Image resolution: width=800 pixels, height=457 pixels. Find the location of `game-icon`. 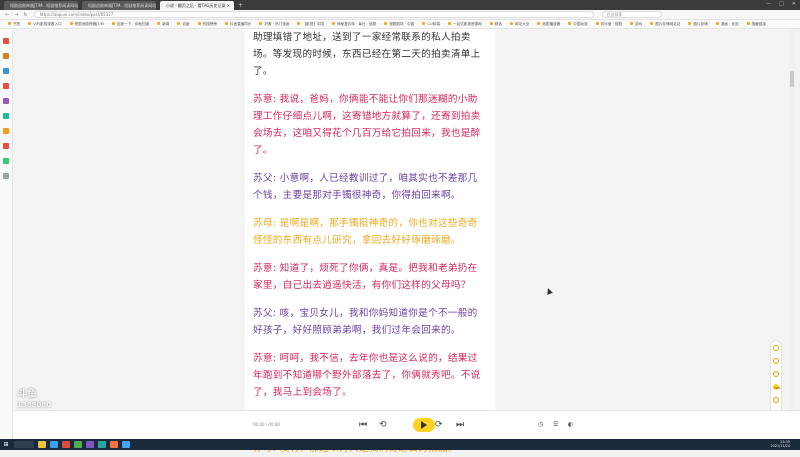

game-icon is located at coordinates (6, 131).